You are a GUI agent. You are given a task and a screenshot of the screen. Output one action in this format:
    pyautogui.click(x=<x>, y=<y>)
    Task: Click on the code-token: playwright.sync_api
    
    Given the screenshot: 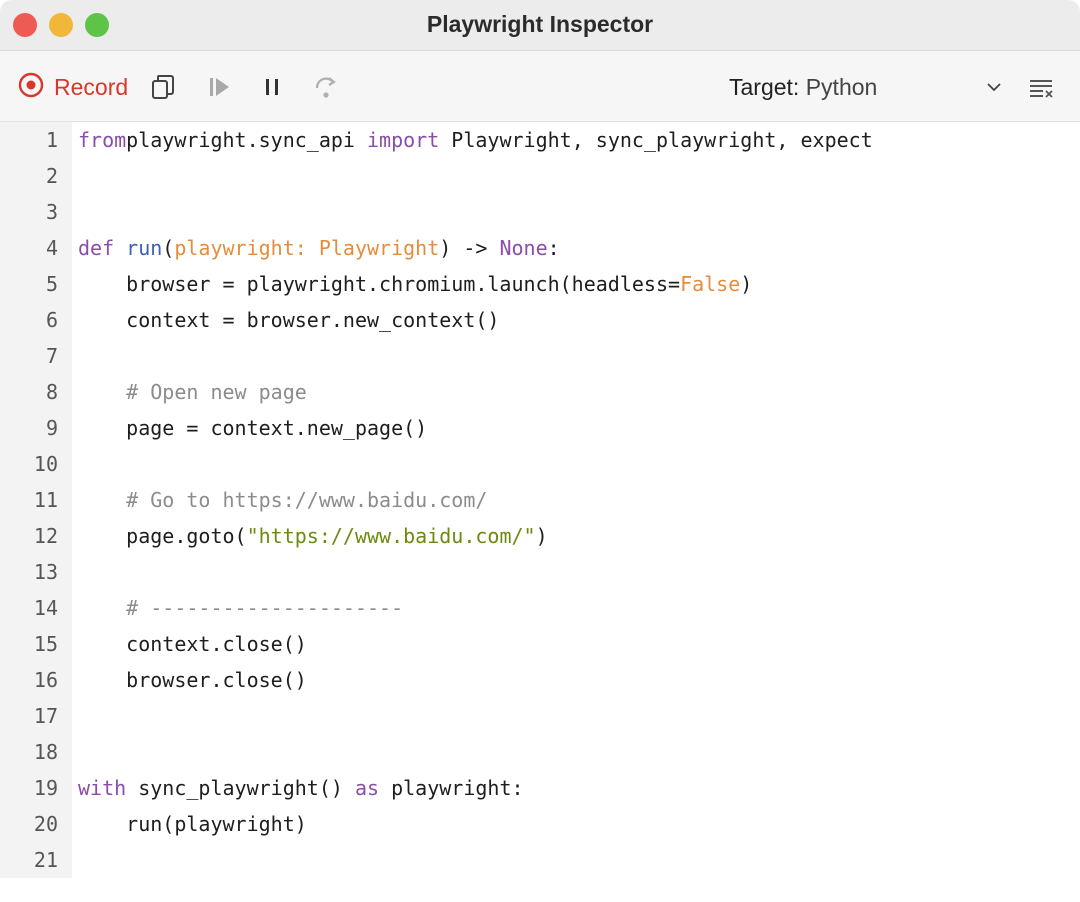 What is the action you would take?
    pyautogui.click(x=246, y=140)
    